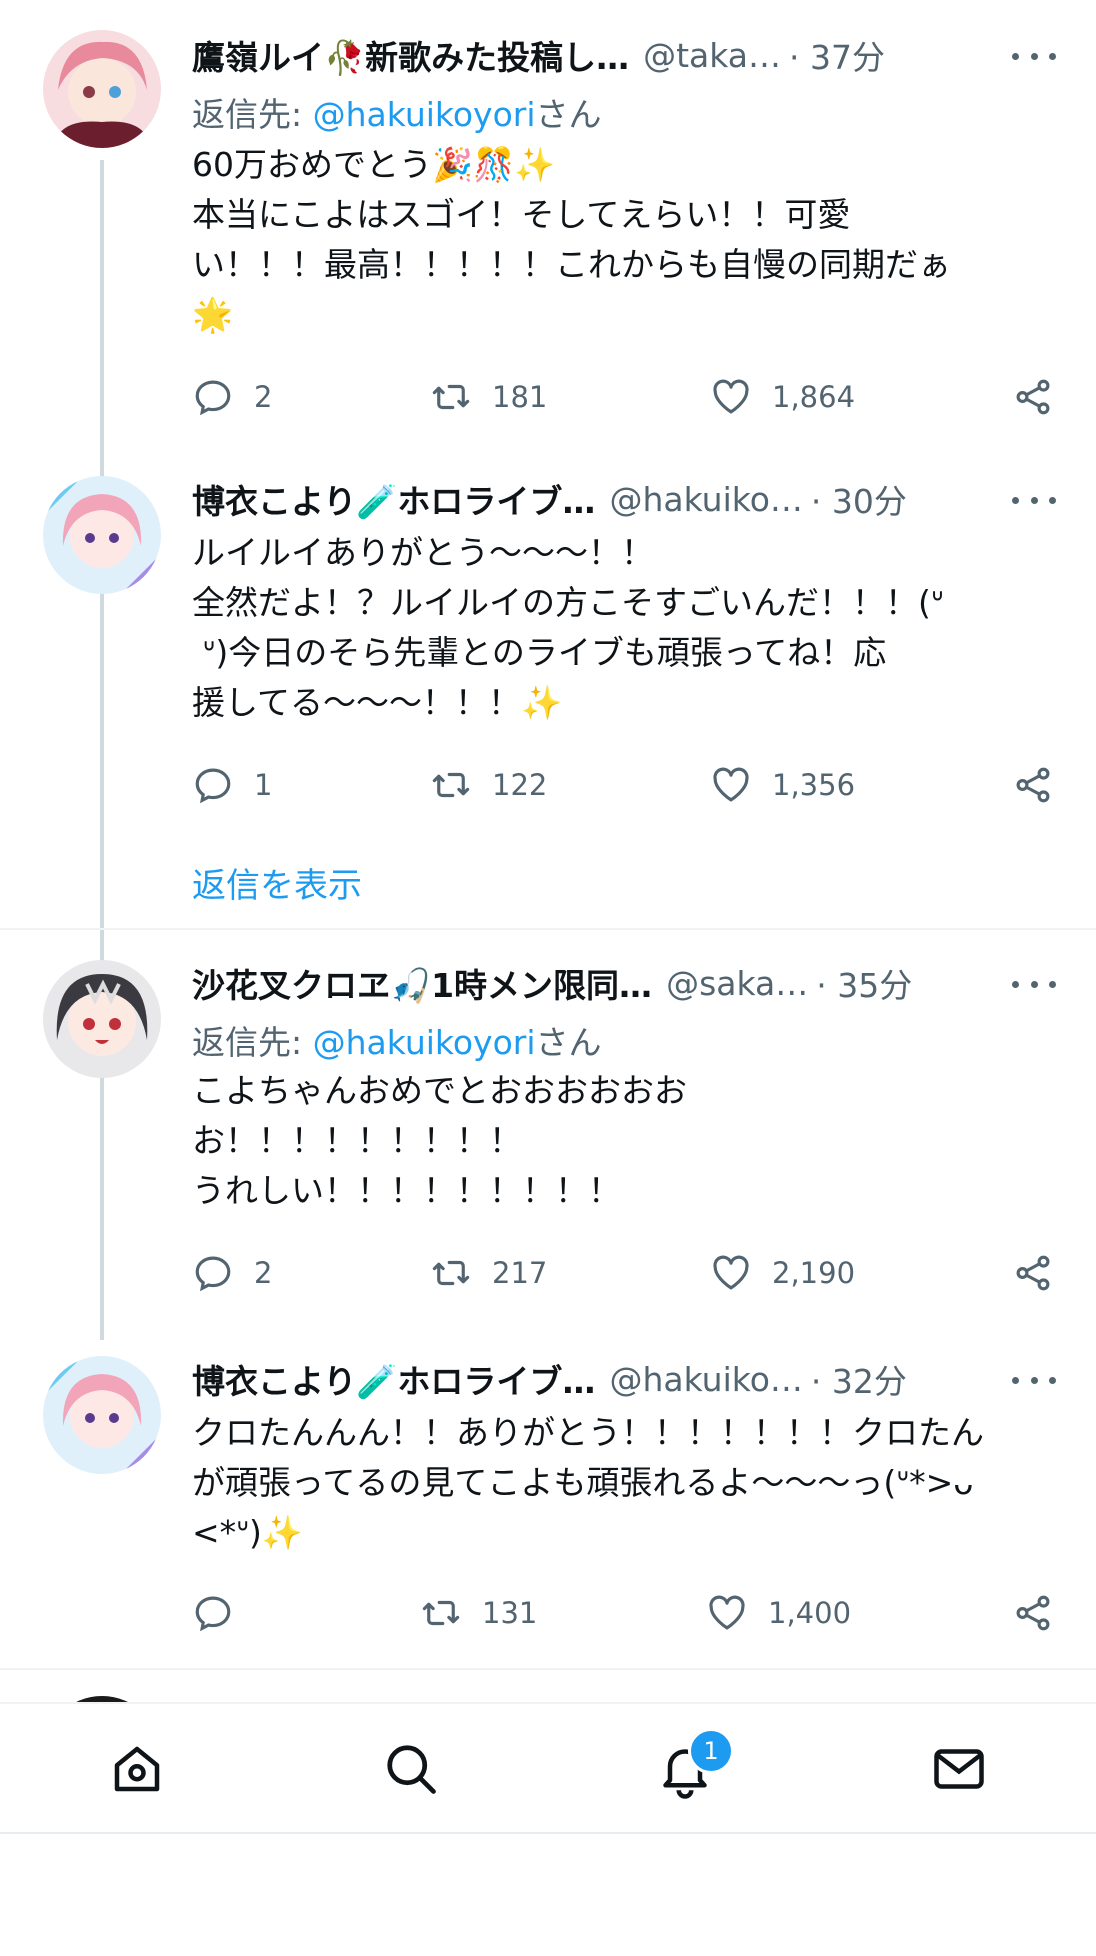  I want to click on nav-home, so click(137, 1769).